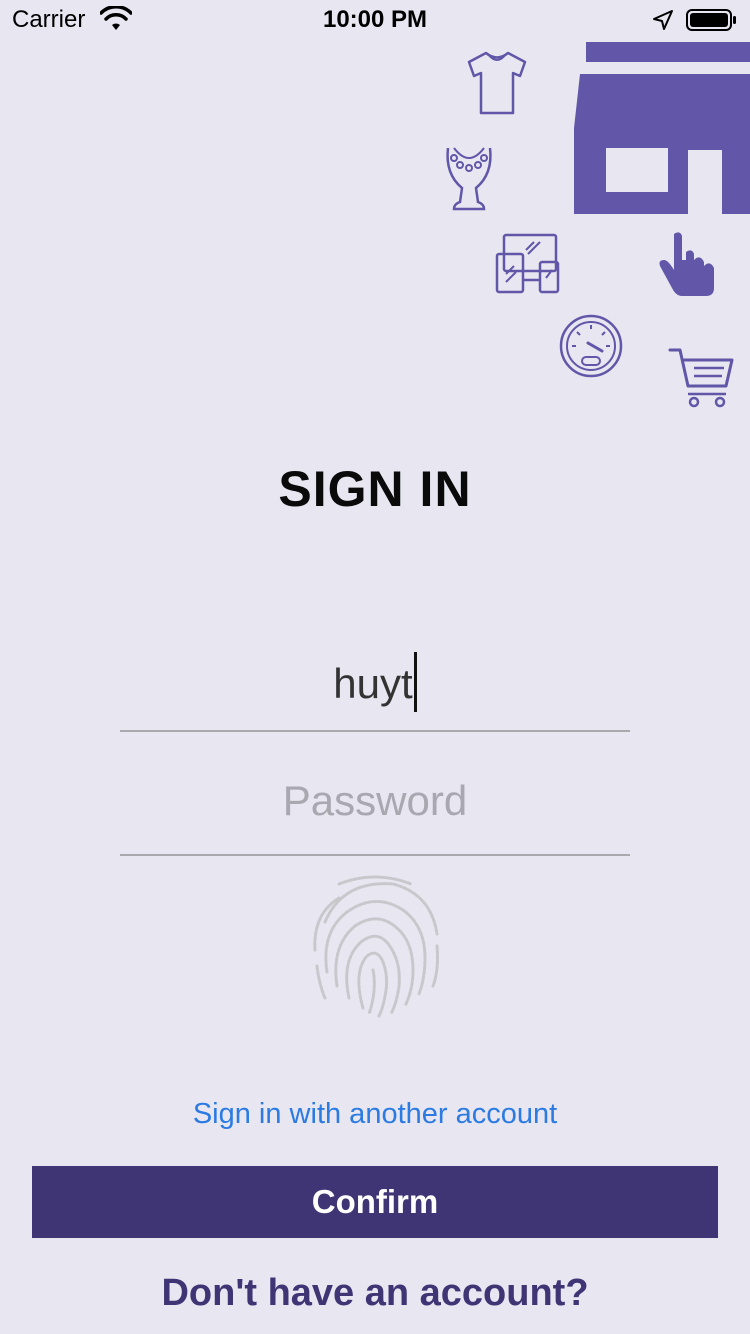 The image size is (750, 1334). I want to click on confirm-button: Confirm, so click(375, 1202).